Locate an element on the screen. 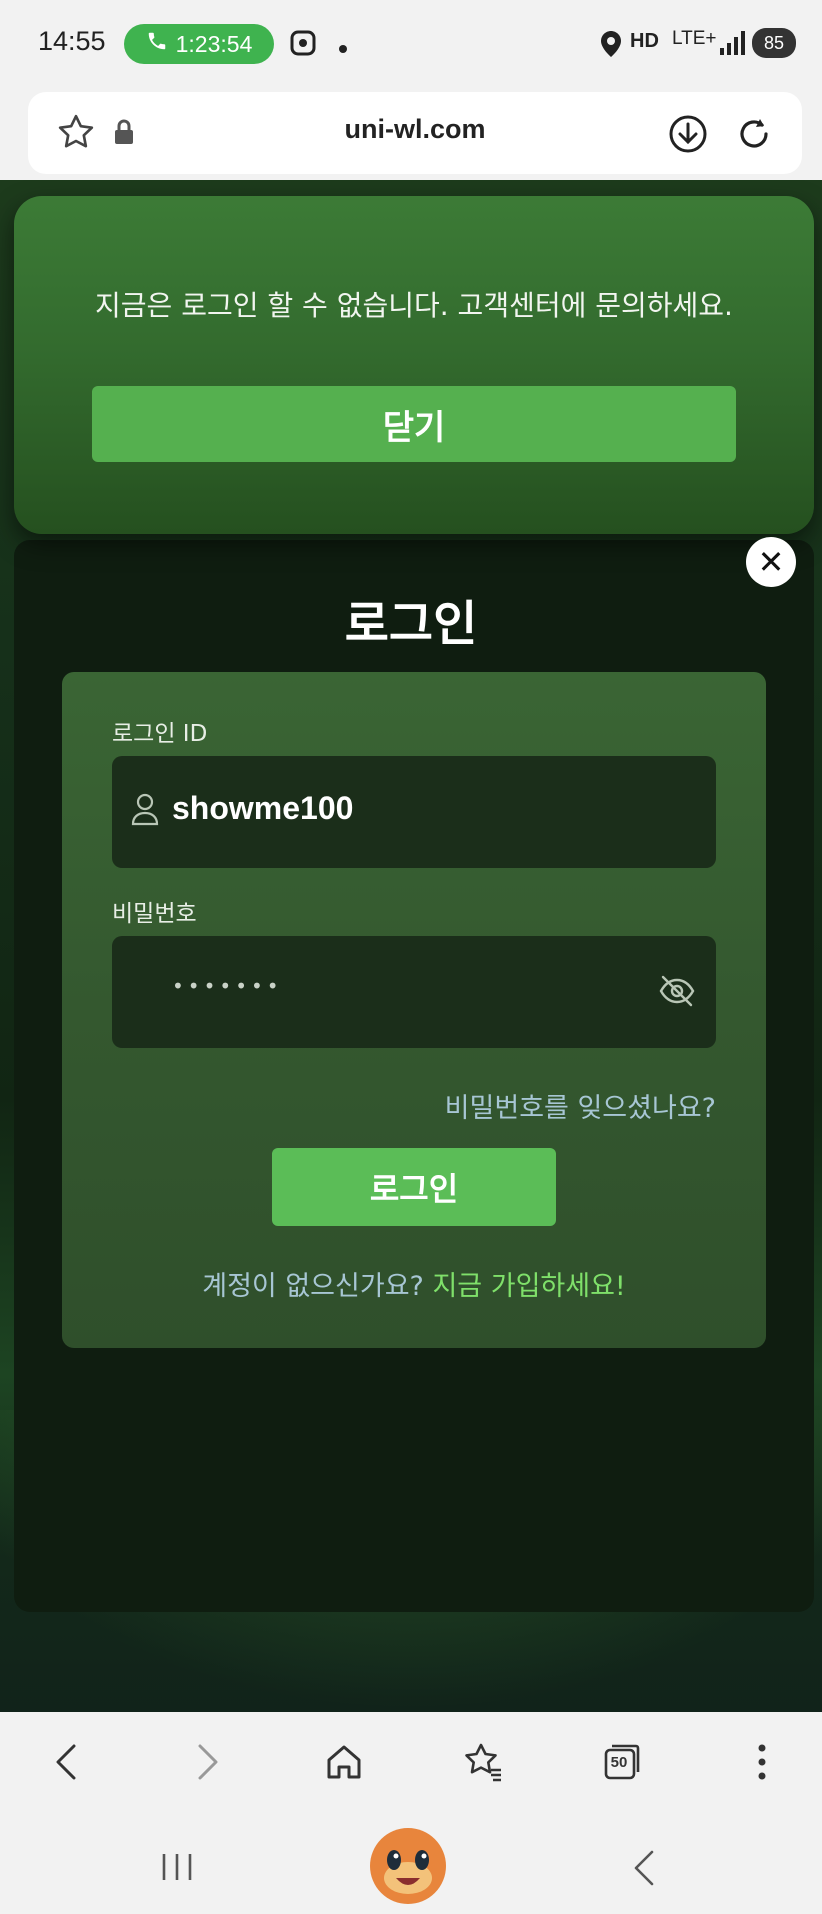 Image resolution: width=822 pixels, height=1914 pixels. tabs-icon: 50 is located at coordinates (622, 1762).